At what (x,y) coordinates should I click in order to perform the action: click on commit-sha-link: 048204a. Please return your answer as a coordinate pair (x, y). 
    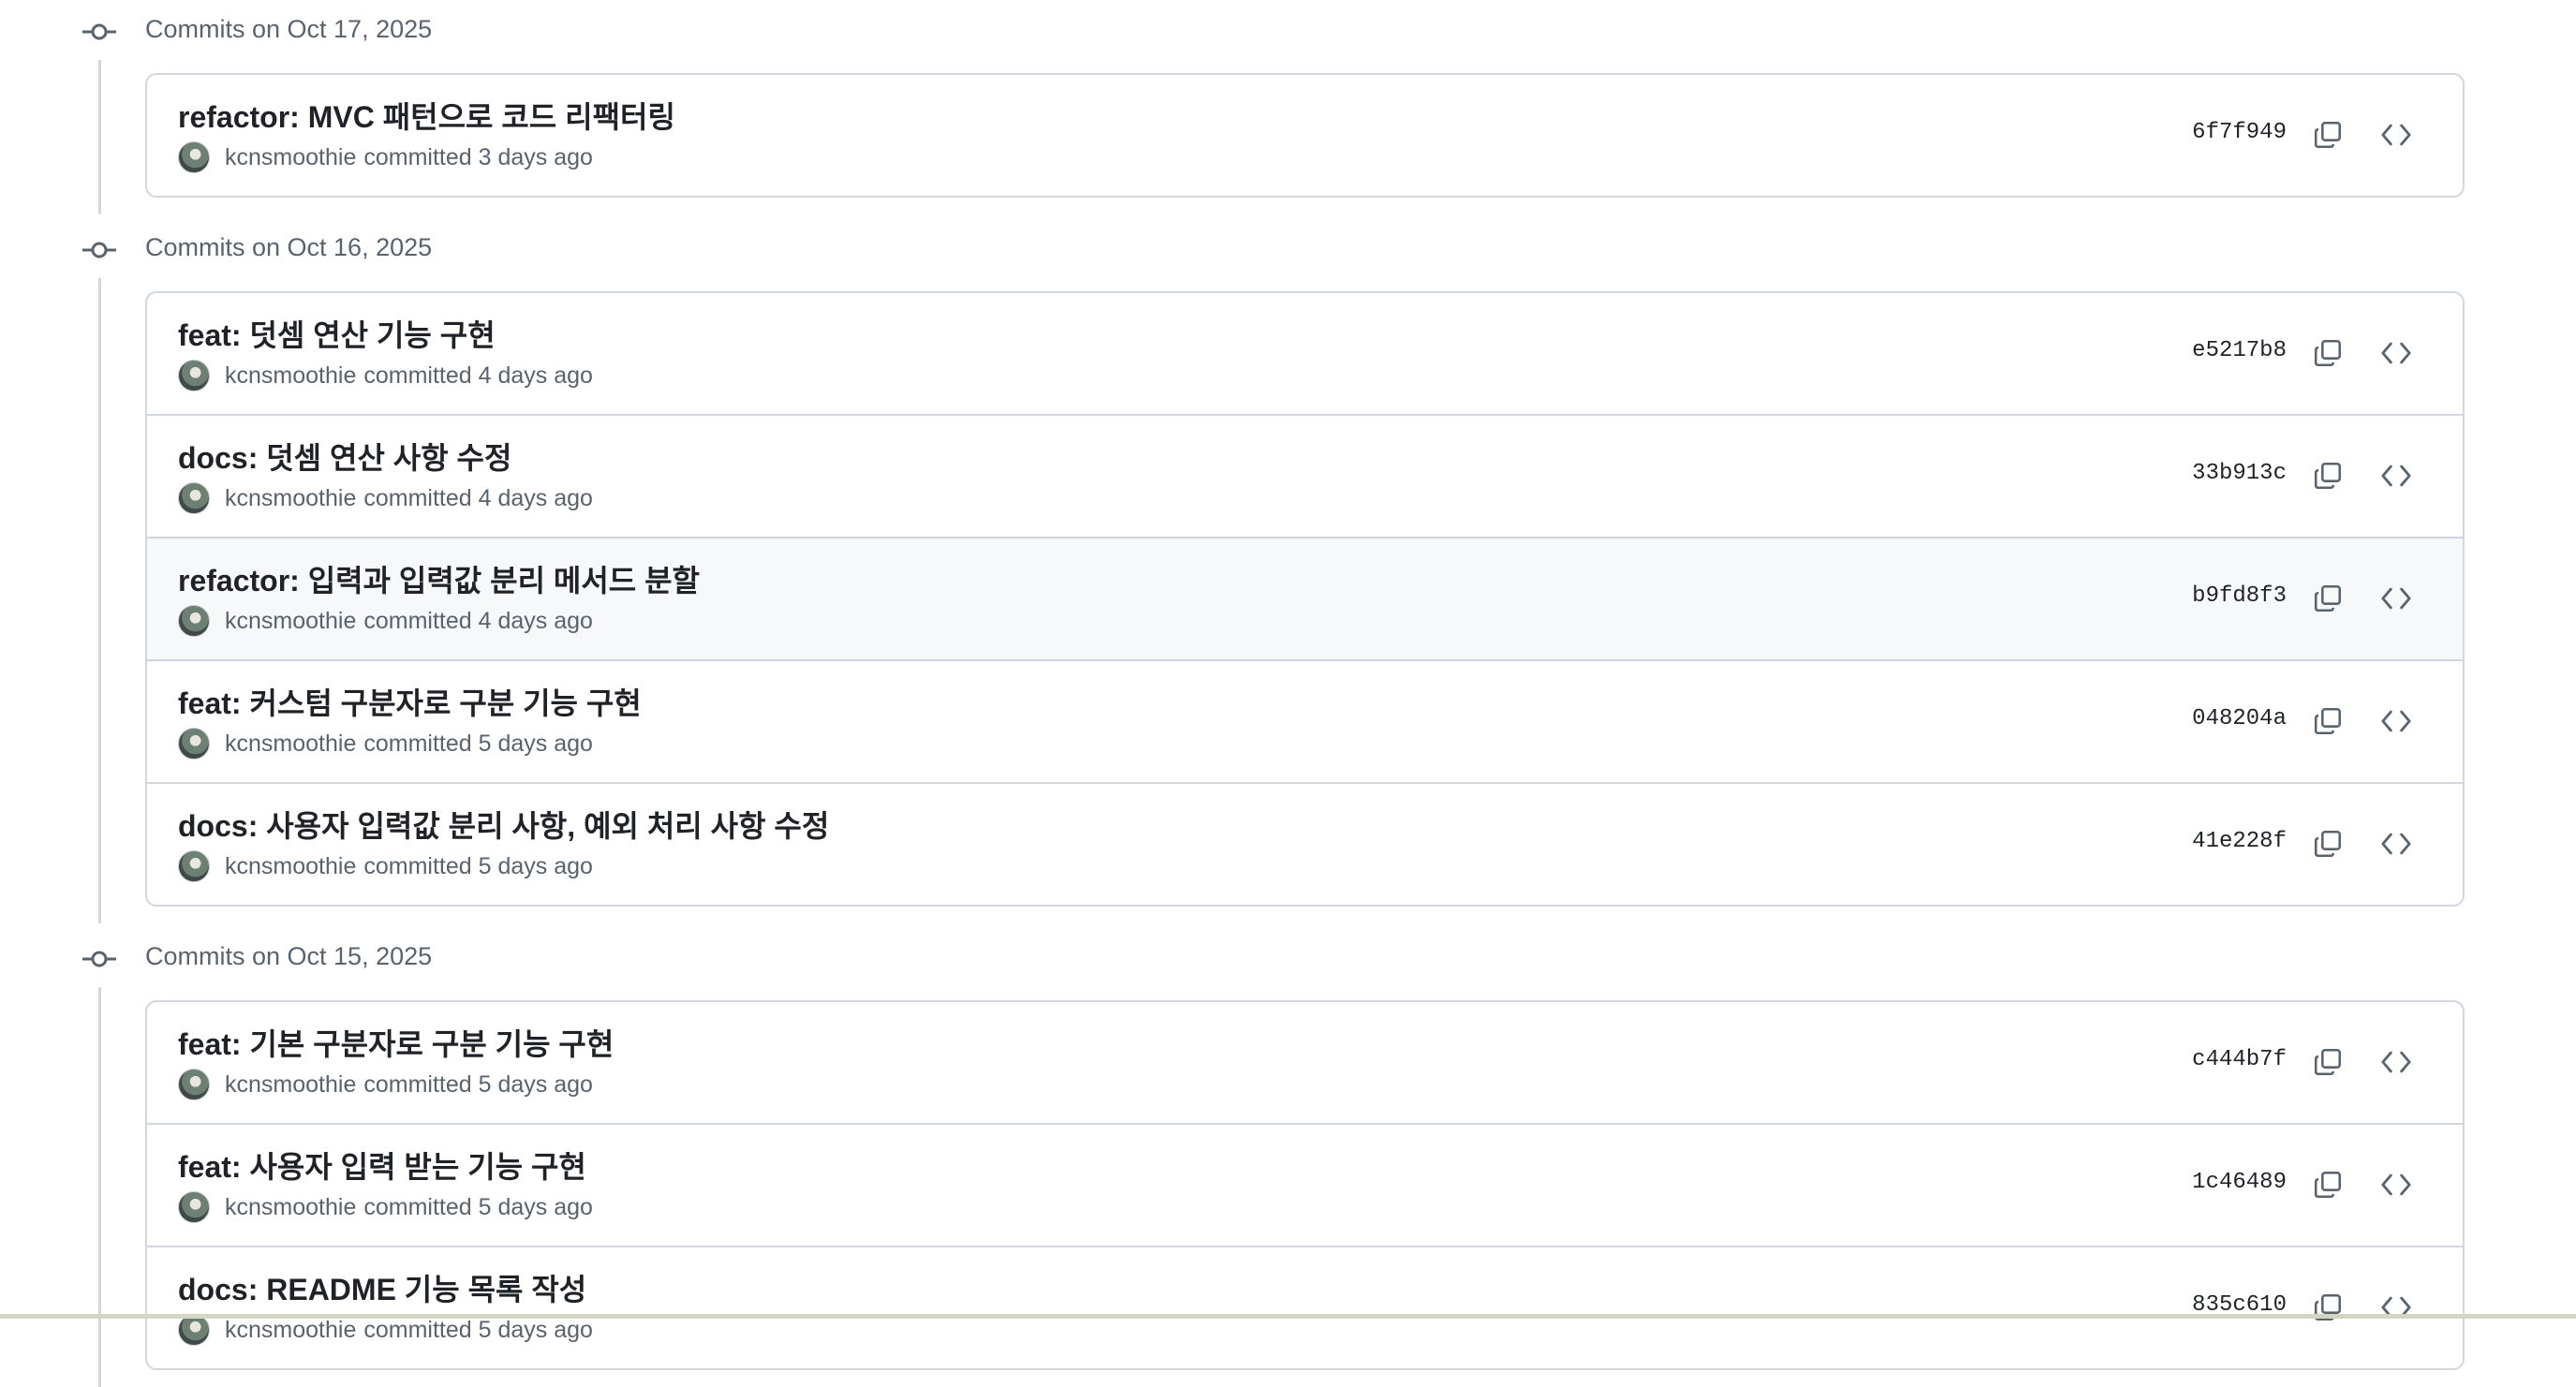
    Looking at the image, I should click on (2239, 719).